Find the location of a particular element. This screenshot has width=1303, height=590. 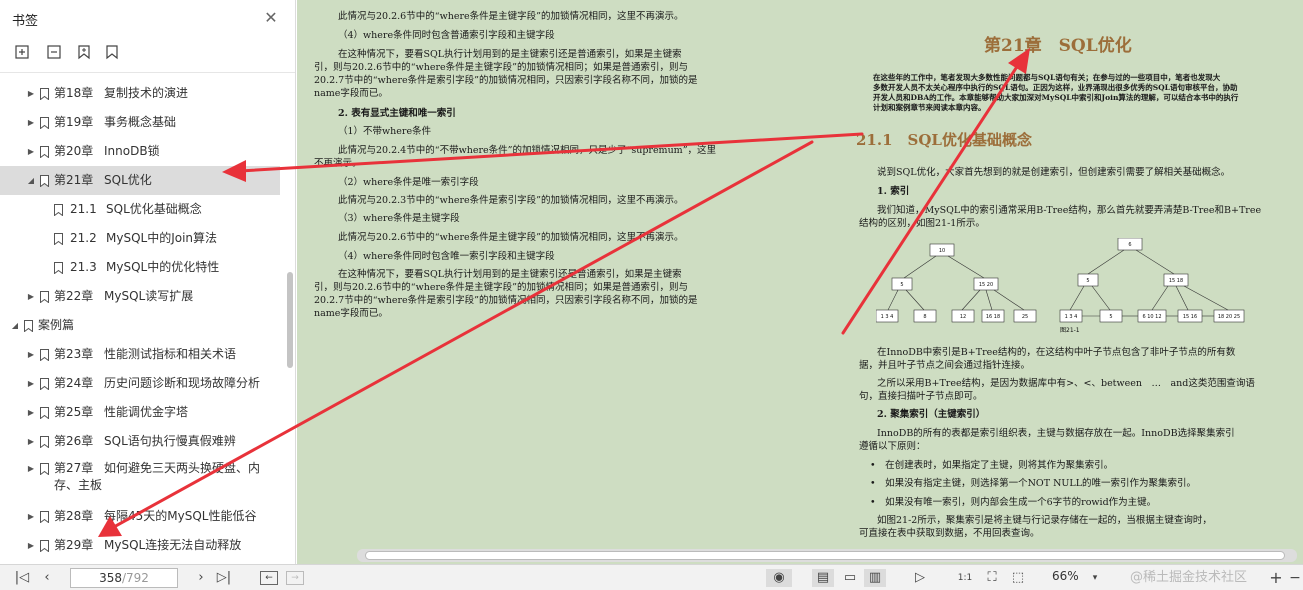

page-total: /792 is located at coordinates (135, 578).